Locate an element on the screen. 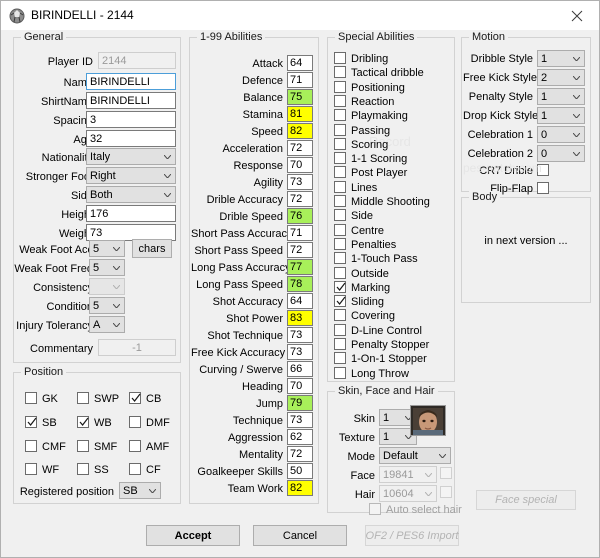 This screenshot has width=600, height=558. side-select: Both is located at coordinates (131, 194).